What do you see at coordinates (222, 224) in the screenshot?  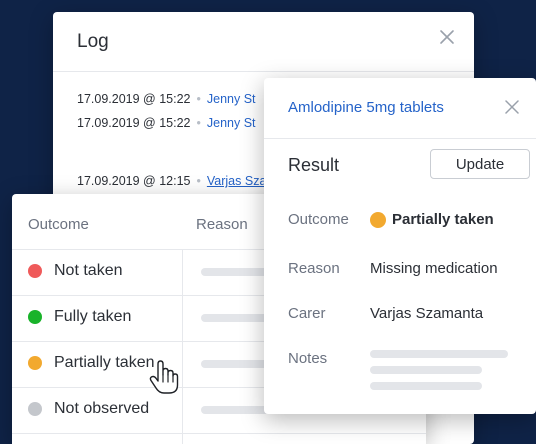 I see `column-header-reason: Reason` at bounding box center [222, 224].